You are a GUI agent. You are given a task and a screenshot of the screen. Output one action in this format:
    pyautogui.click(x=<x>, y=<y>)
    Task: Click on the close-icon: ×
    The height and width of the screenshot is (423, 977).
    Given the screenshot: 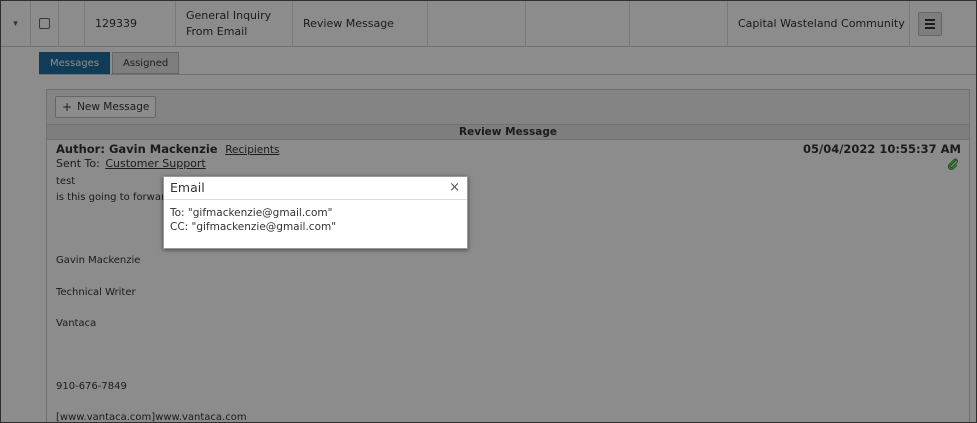 What is the action you would take?
    pyautogui.click(x=454, y=187)
    